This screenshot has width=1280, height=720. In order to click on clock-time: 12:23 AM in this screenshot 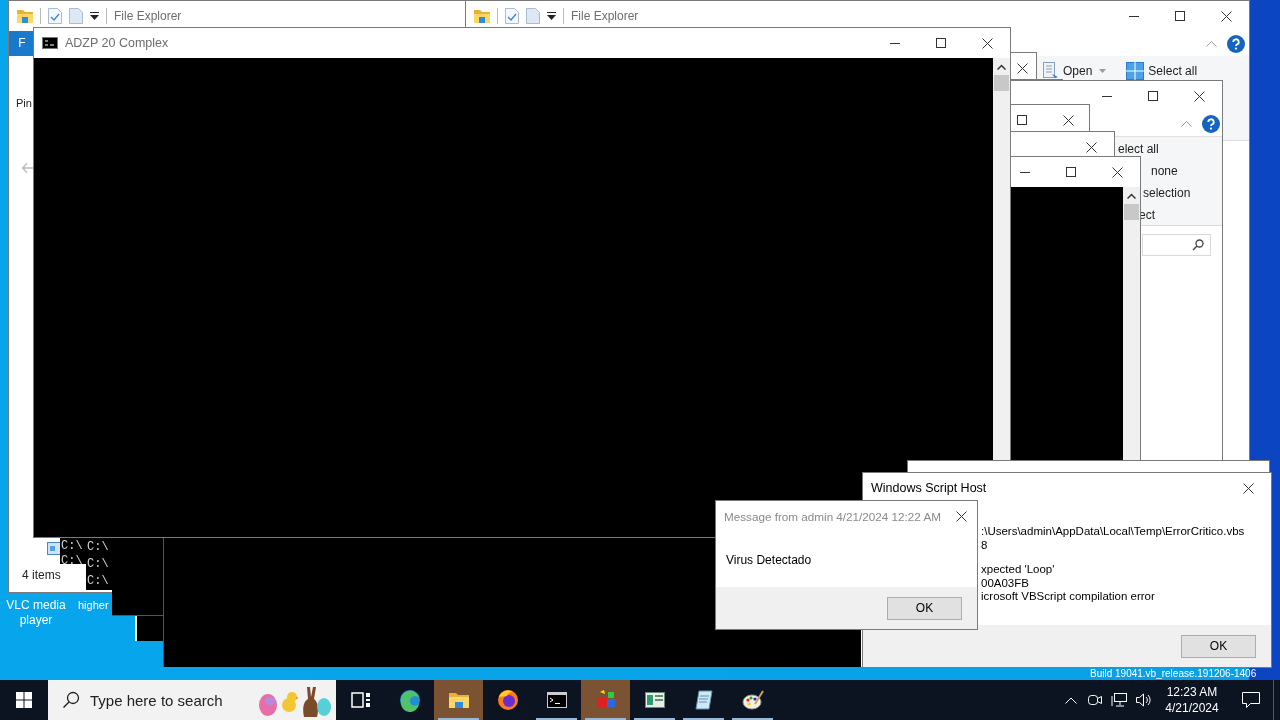, I will do `click(1192, 692)`.